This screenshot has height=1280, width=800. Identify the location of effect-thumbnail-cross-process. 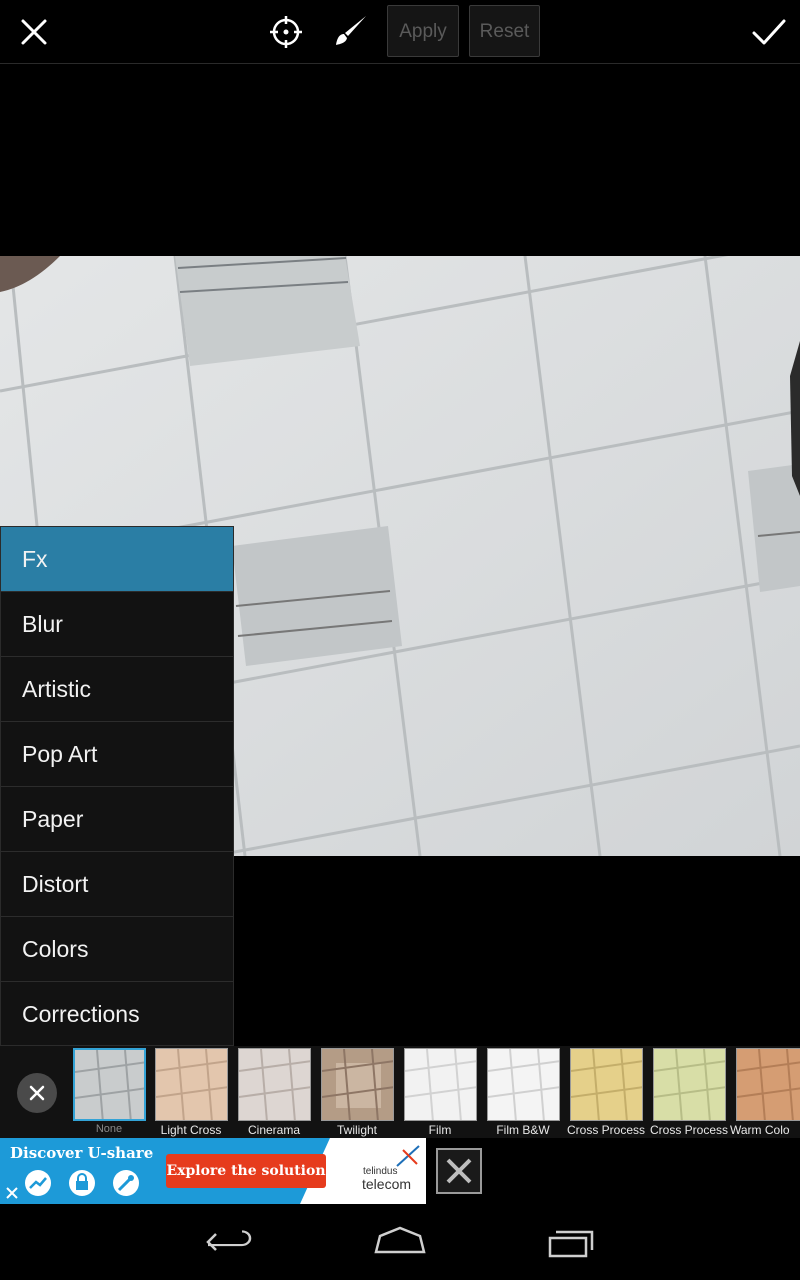
(606, 1084).